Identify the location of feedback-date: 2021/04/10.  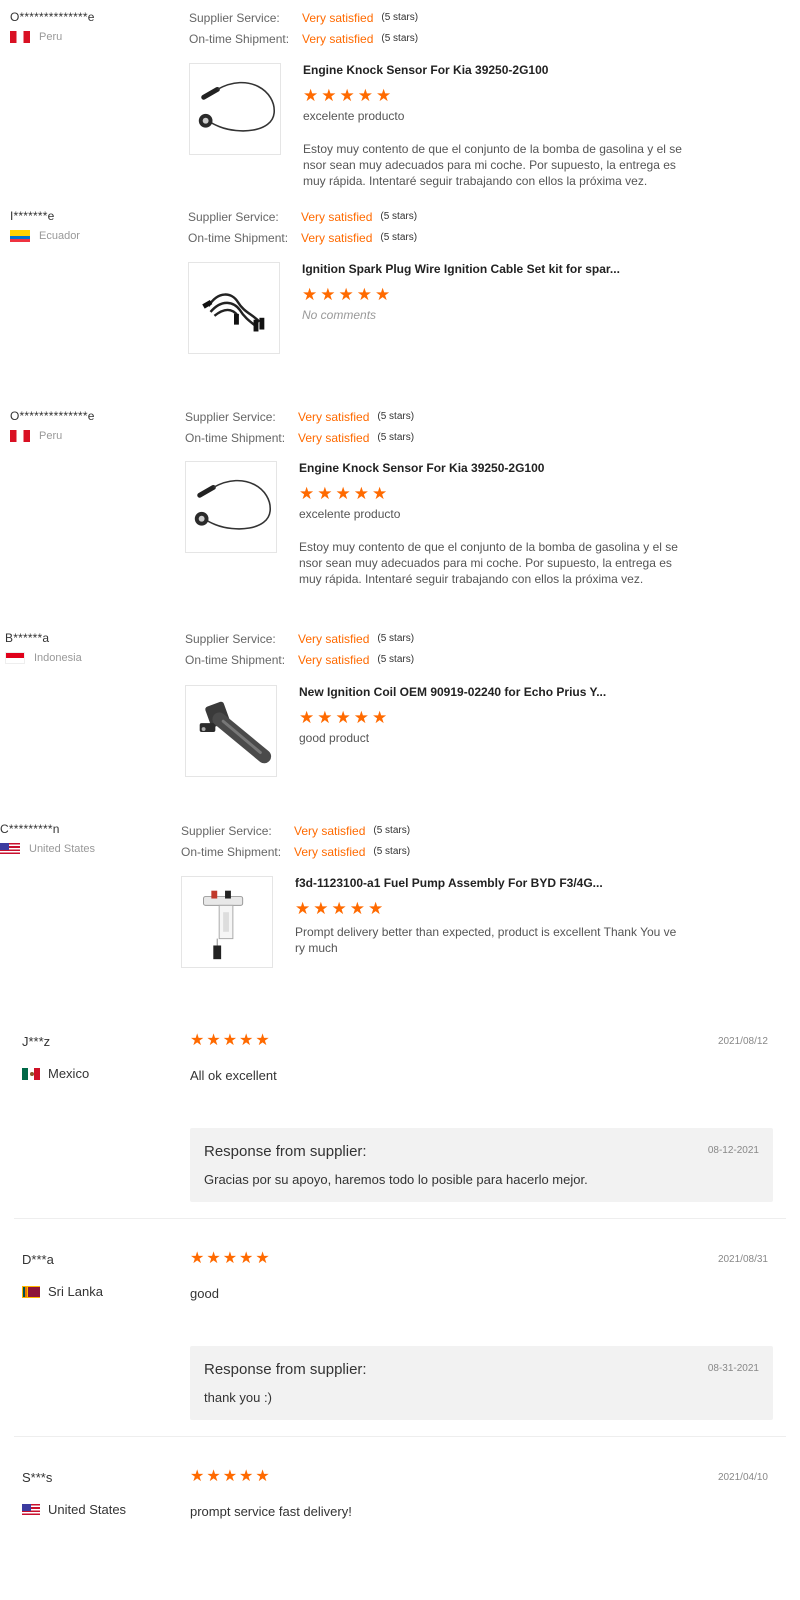
(742, 1477).